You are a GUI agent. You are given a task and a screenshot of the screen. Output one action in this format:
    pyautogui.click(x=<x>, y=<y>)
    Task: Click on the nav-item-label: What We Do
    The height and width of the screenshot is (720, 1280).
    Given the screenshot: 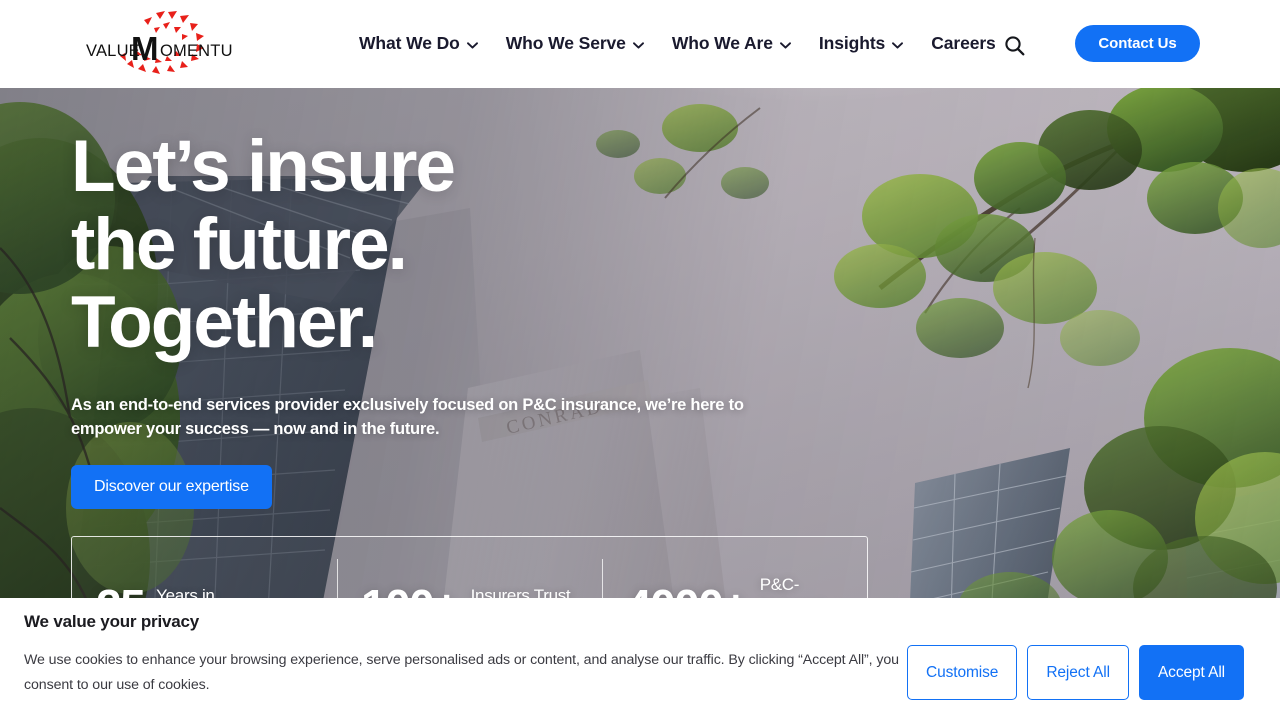 What is the action you would take?
    pyautogui.click(x=409, y=43)
    